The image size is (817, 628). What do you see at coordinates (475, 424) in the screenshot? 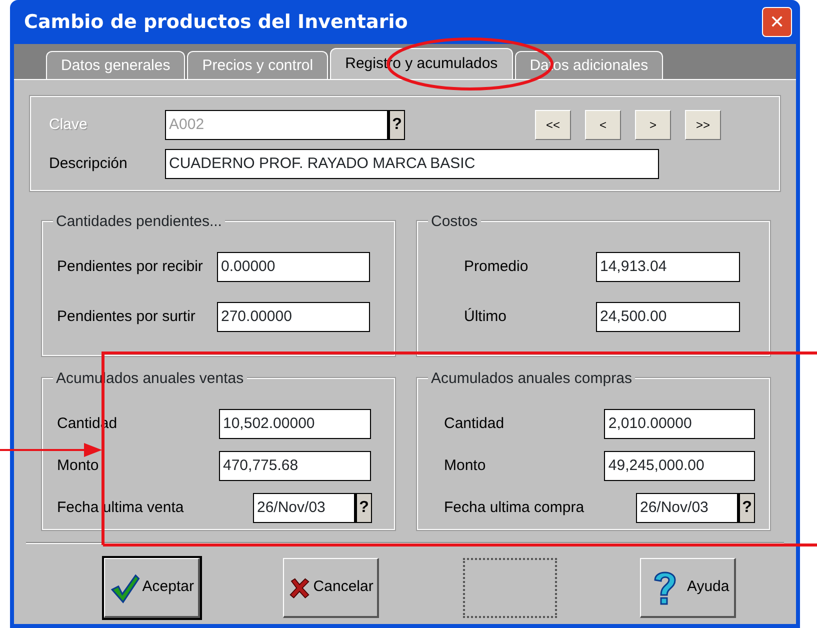
I see `field-label: Cantidad` at bounding box center [475, 424].